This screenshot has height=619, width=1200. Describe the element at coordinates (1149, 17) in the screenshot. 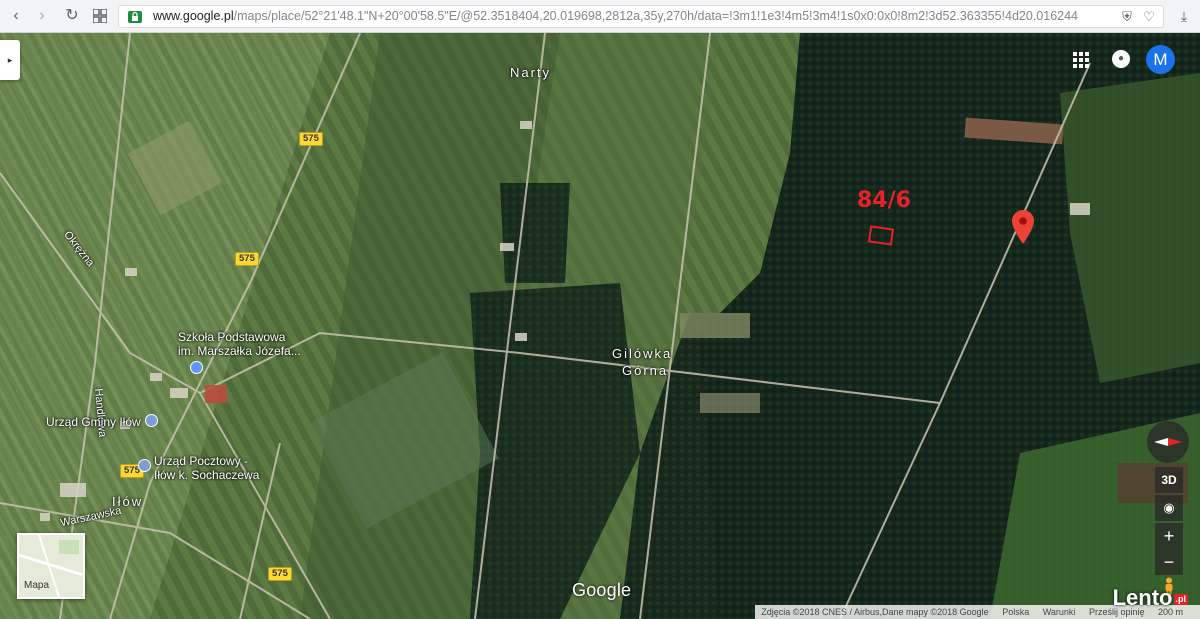

I see `heart-icon: ♡` at that location.